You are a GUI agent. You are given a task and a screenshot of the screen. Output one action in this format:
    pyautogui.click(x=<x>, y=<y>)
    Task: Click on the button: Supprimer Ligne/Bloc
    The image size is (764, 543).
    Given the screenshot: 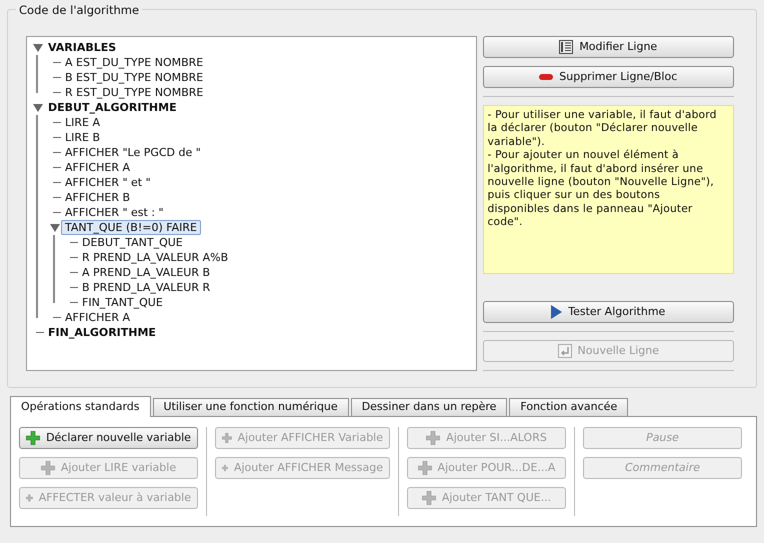 What is the action you would take?
    pyautogui.click(x=608, y=77)
    